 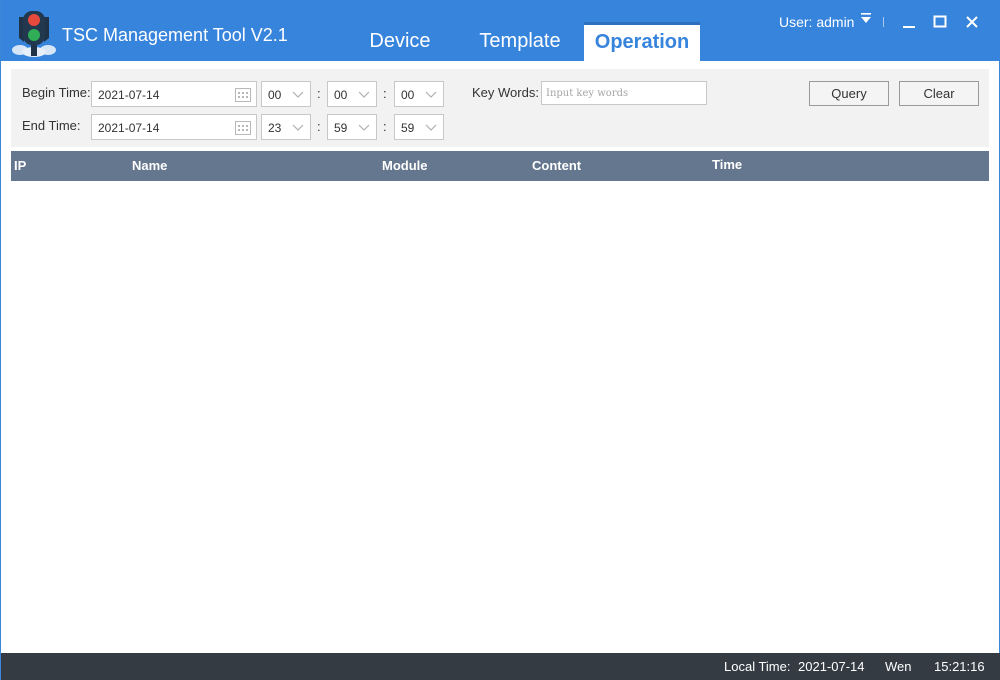 What do you see at coordinates (817, 22) in the screenshot?
I see `user-label: User: admin` at bounding box center [817, 22].